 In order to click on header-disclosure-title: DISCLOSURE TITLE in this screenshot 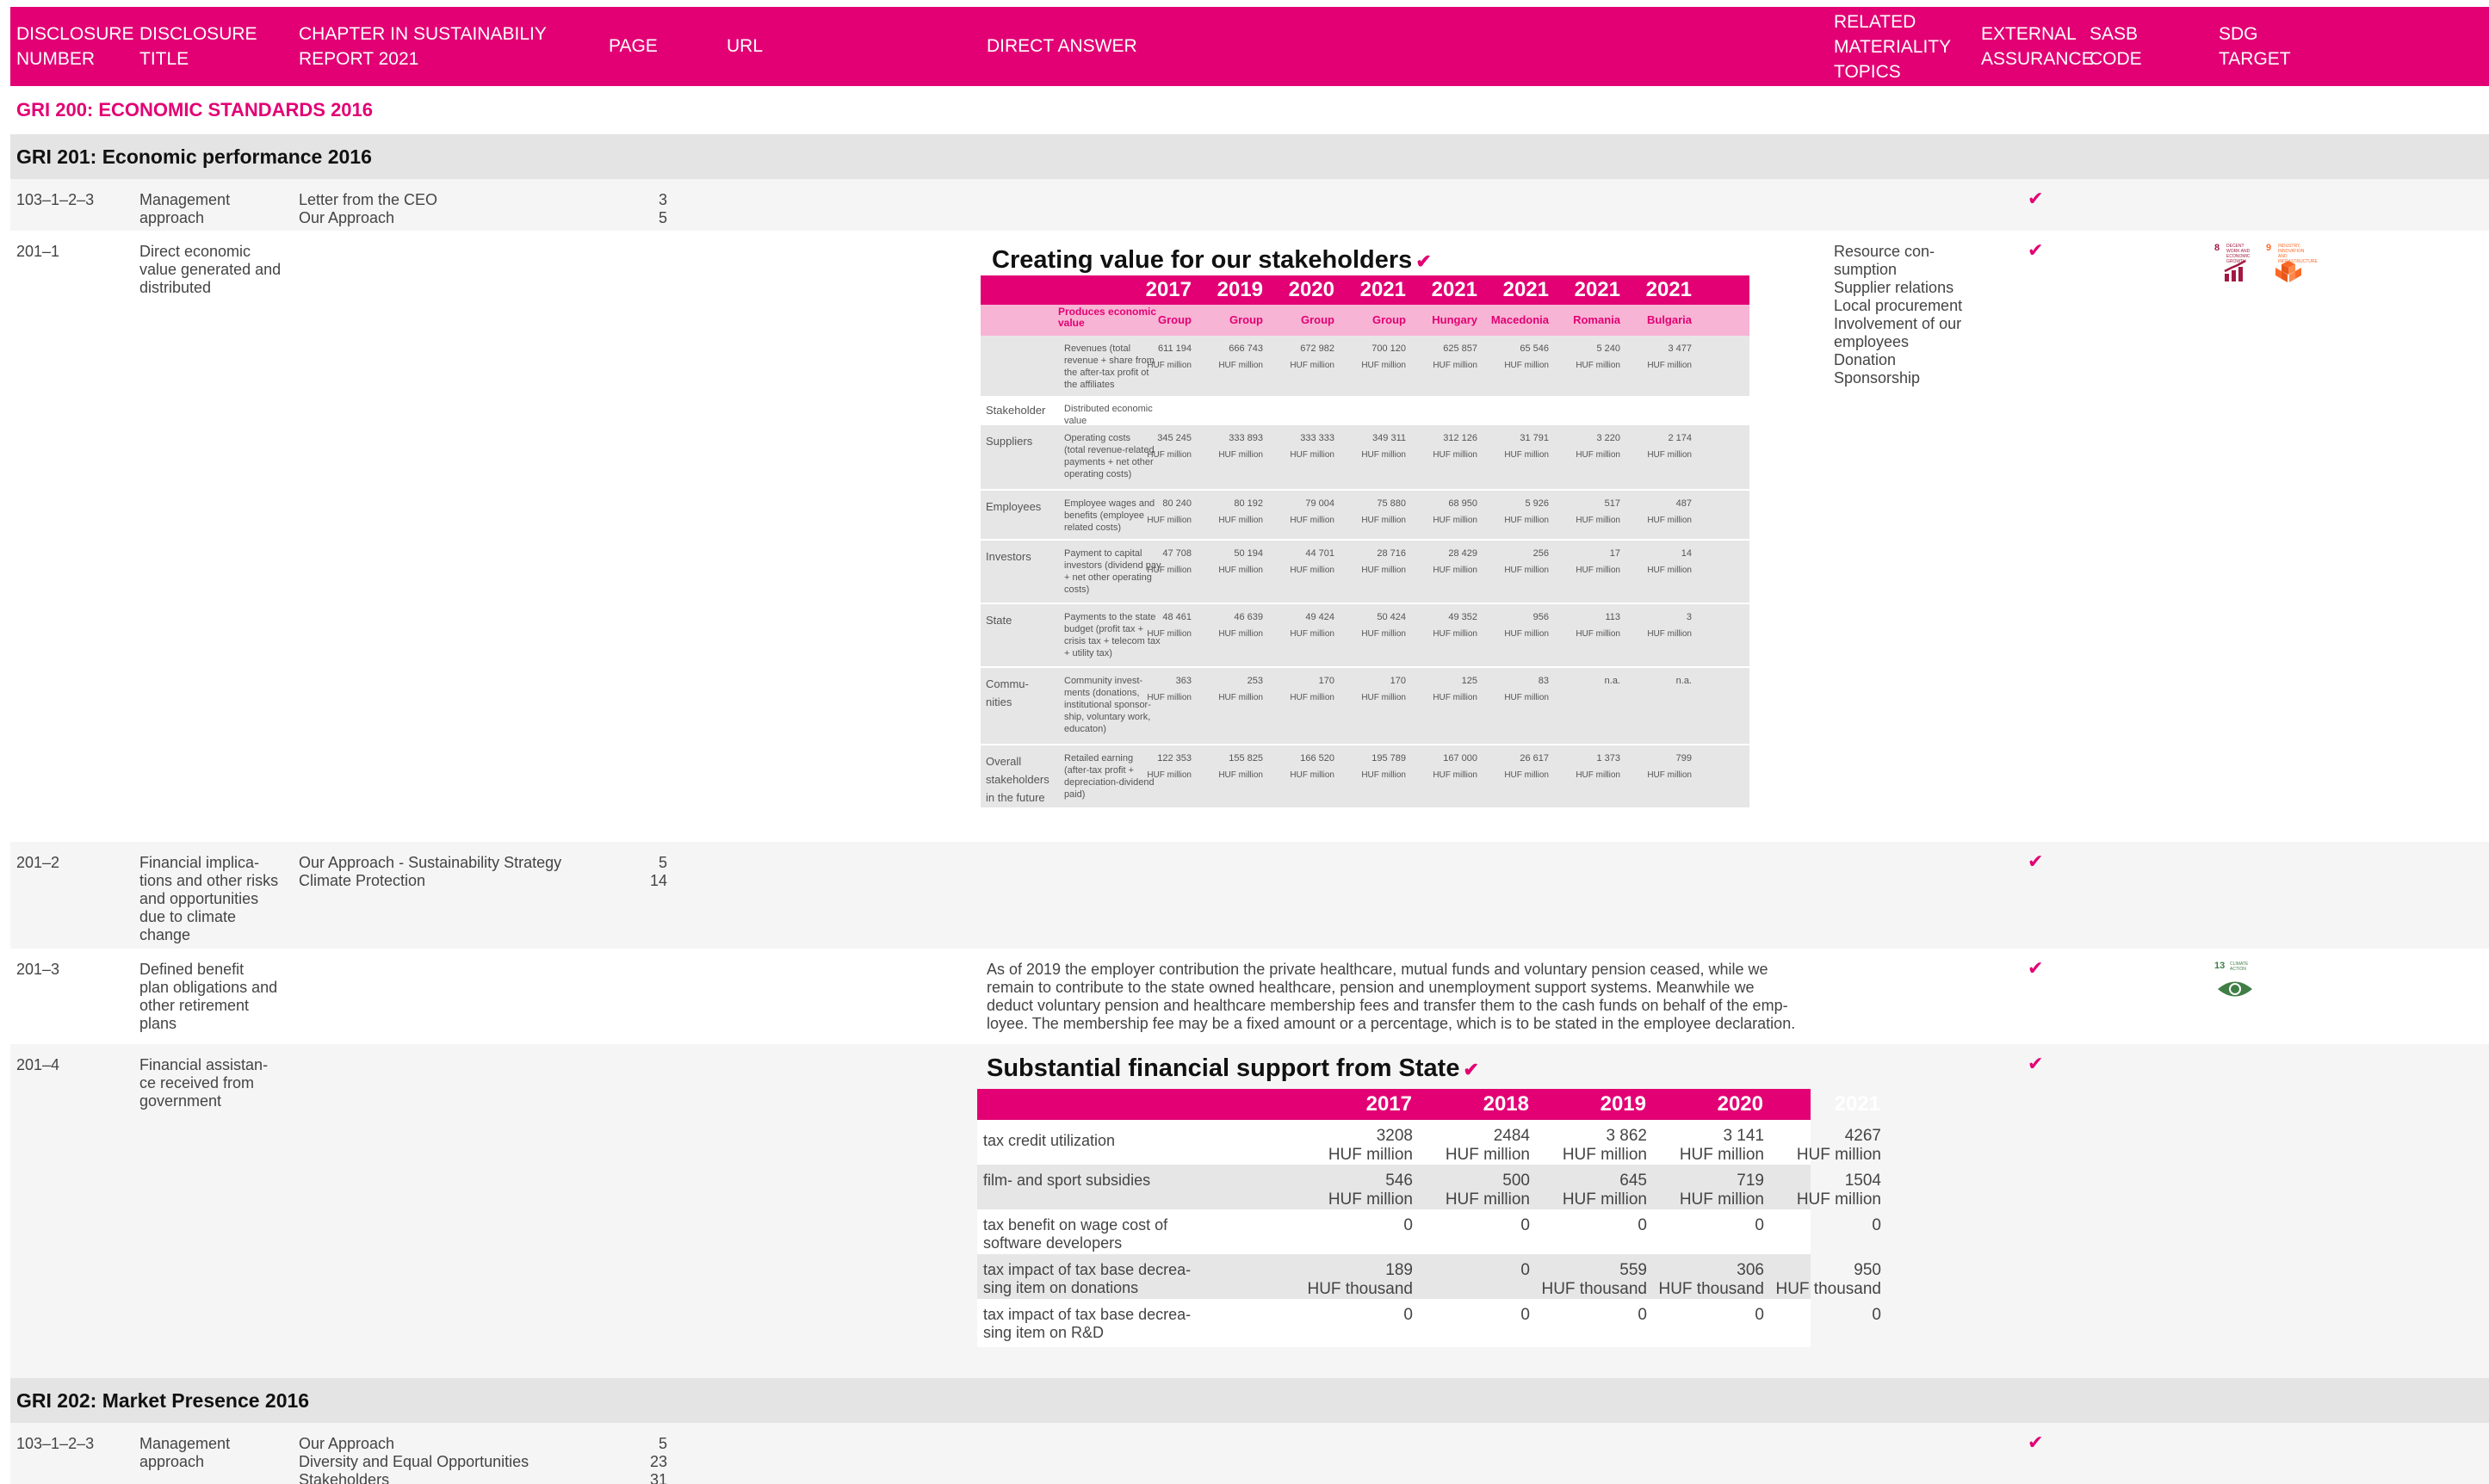, I will do `click(198, 46)`.